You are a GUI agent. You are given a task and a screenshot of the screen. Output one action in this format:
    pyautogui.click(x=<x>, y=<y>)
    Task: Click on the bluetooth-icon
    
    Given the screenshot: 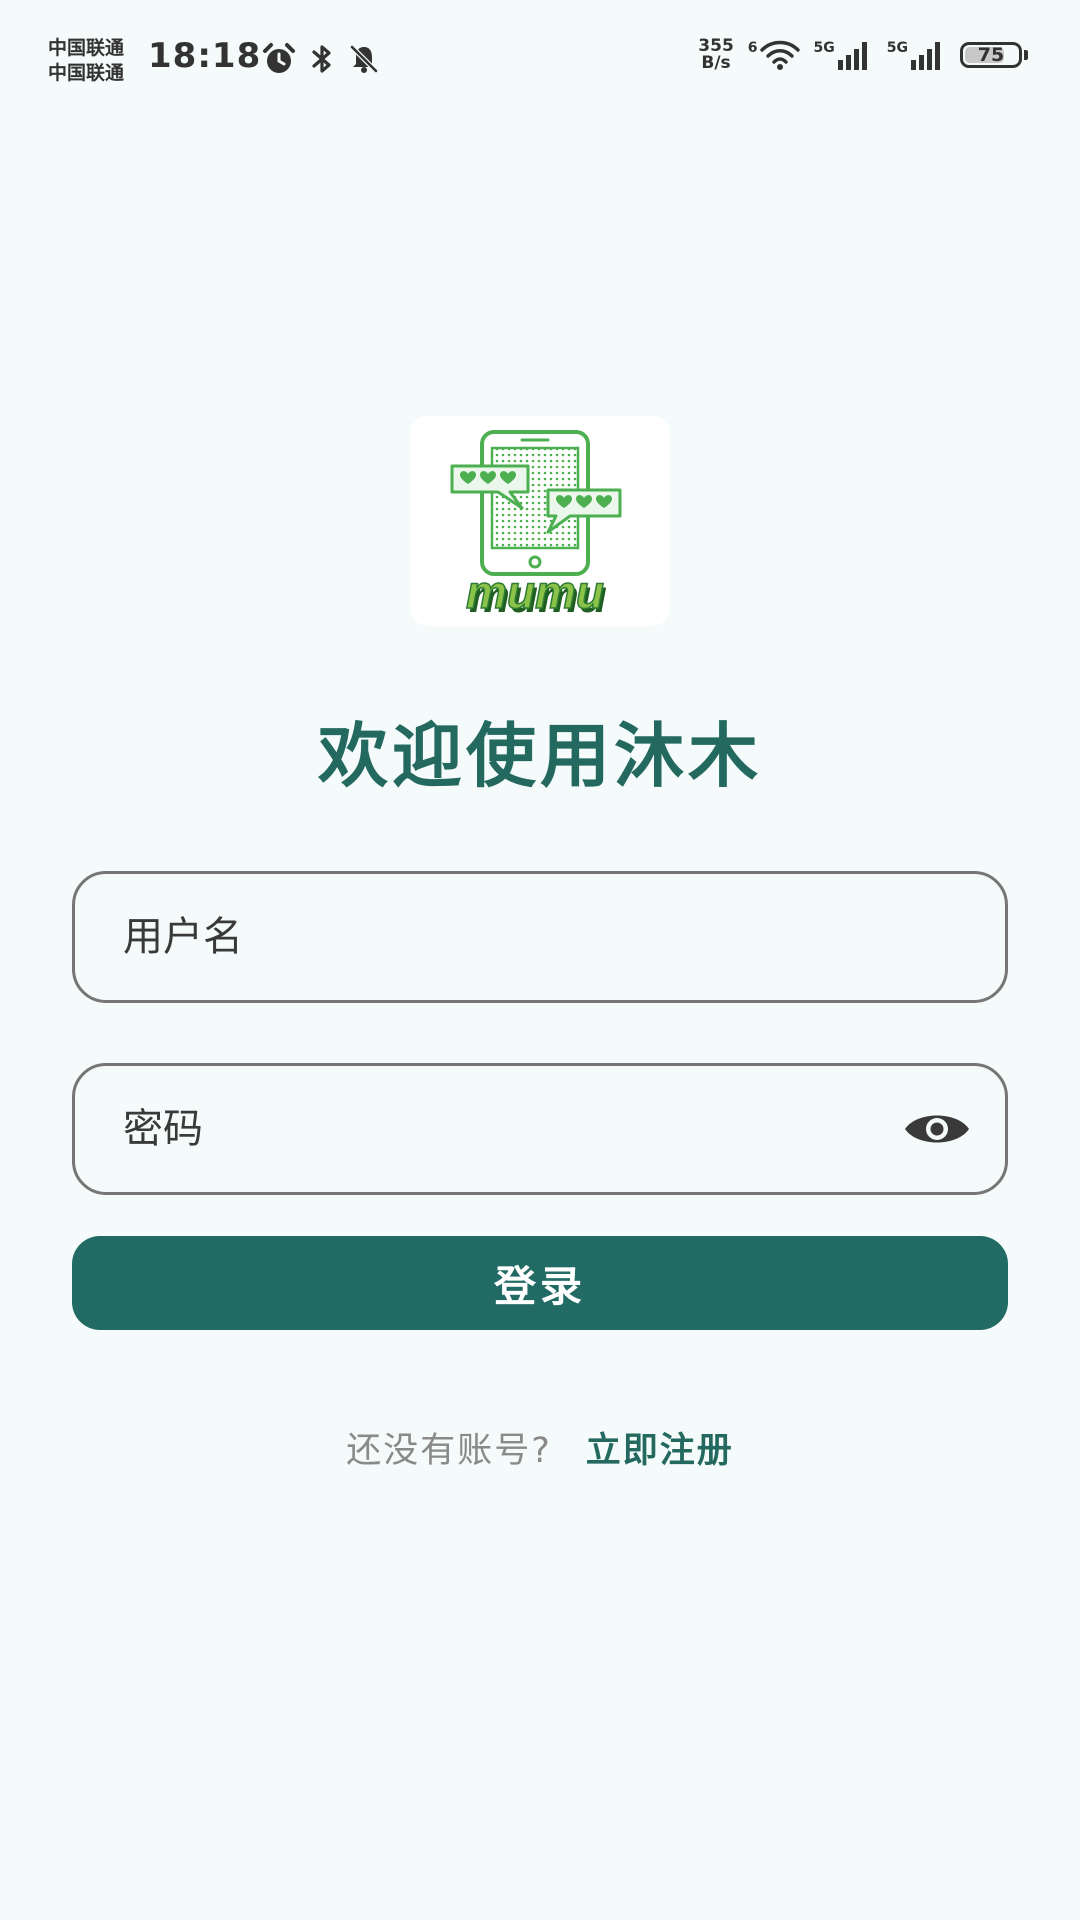 What is the action you would take?
    pyautogui.click(x=322, y=61)
    